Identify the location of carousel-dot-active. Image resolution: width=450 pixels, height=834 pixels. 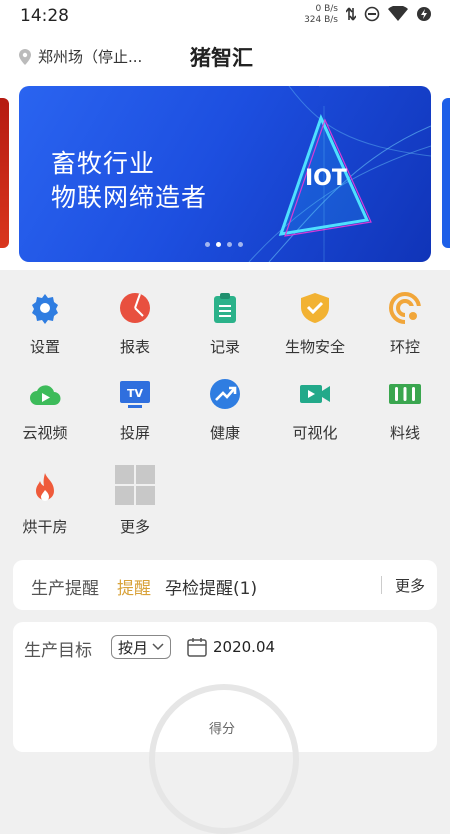
(218, 244).